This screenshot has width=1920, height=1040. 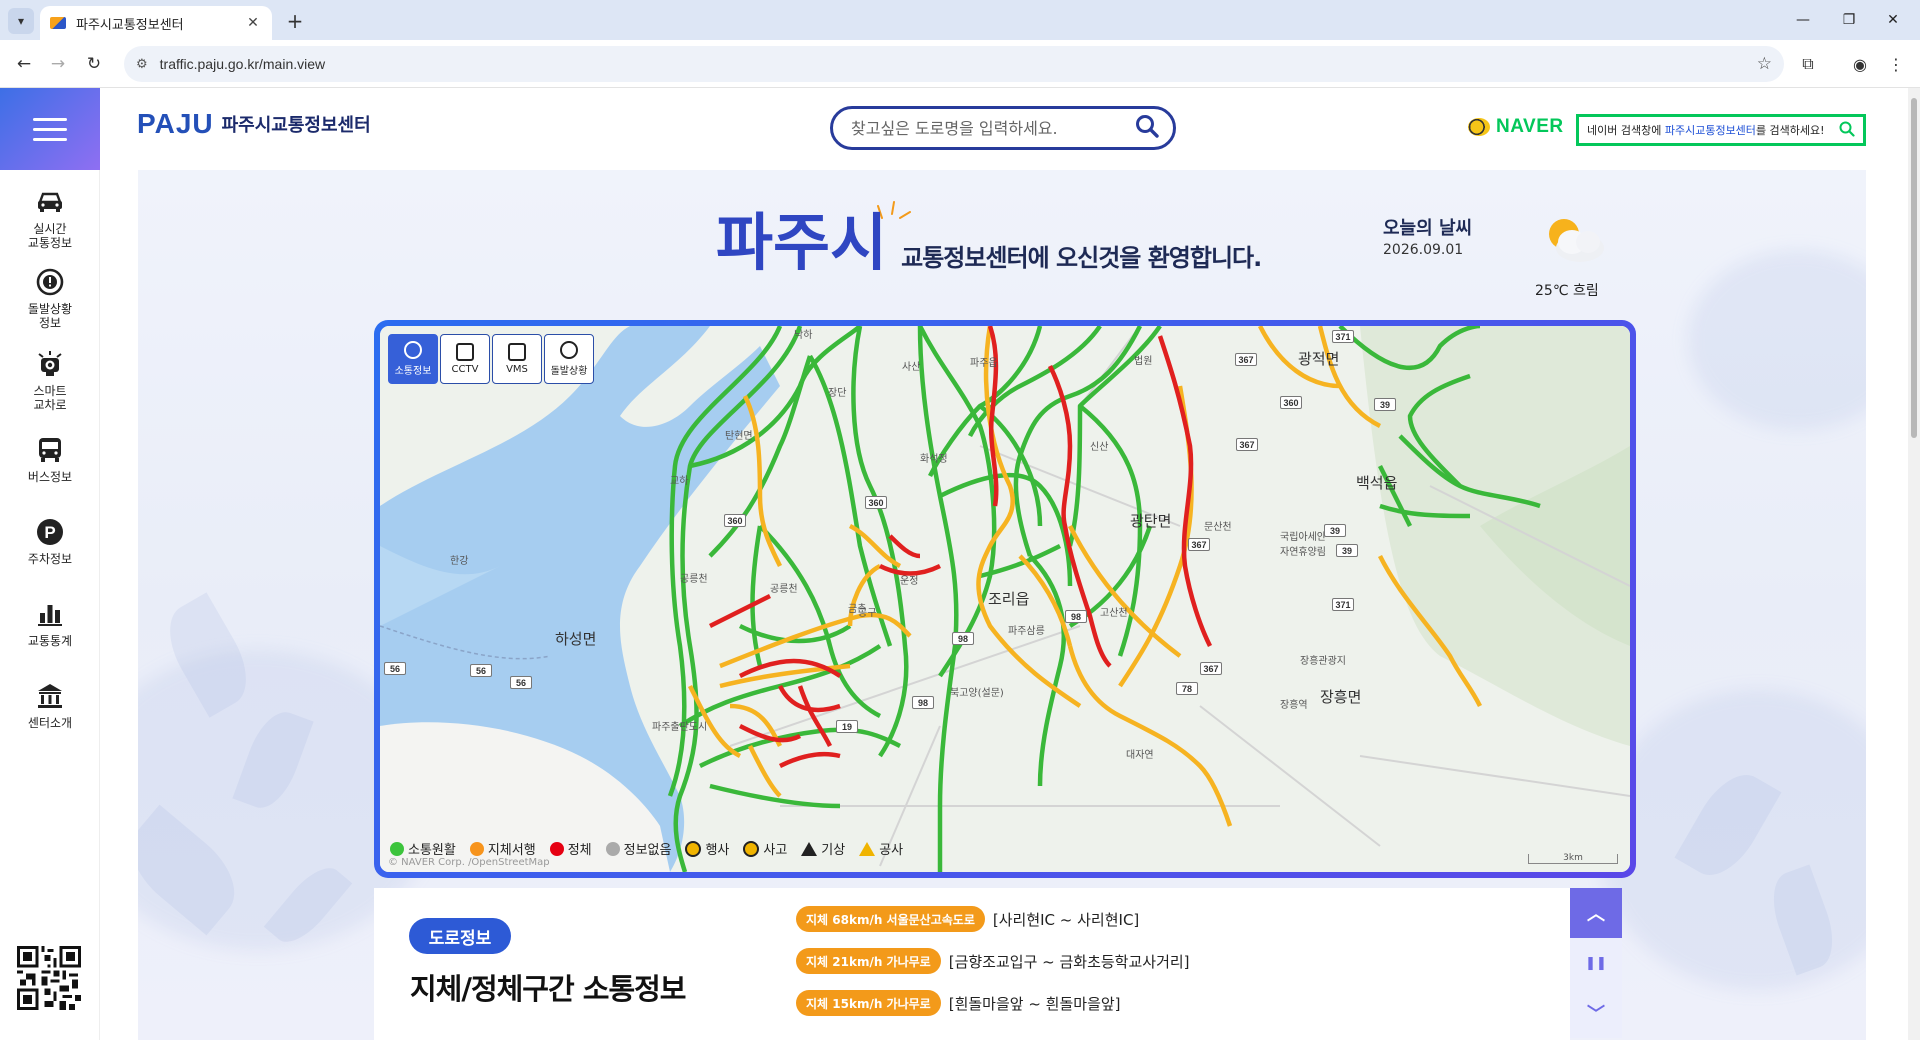 What do you see at coordinates (476, 848) in the screenshot?
I see `orange-dot-icon` at bounding box center [476, 848].